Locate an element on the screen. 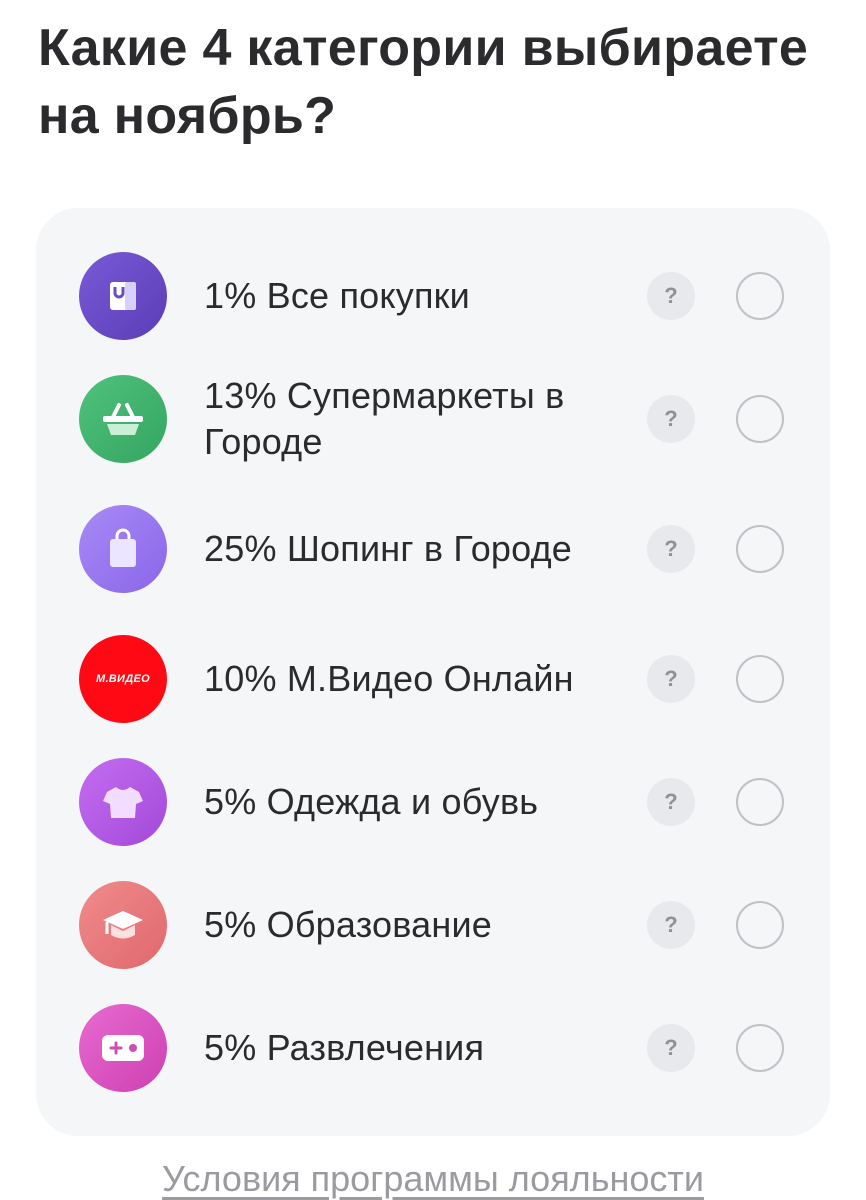  mvideo-logo-text: М.ВИДЕО is located at coordinates (122, 679).